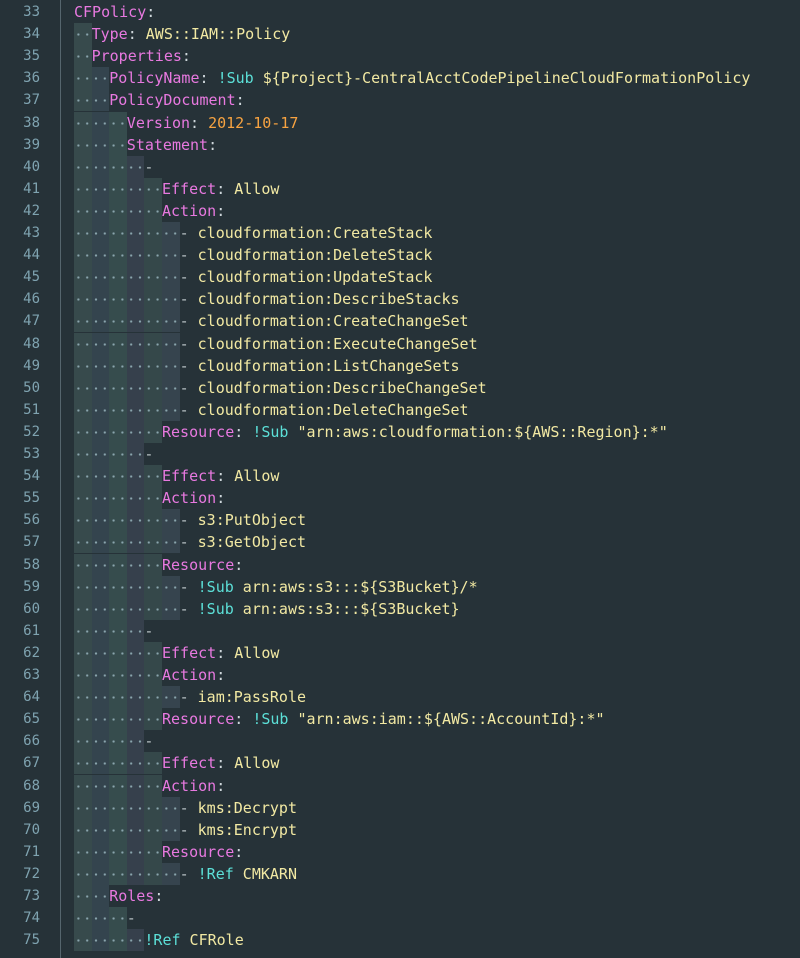  I want to click on code-text: !Ref CFRole, so click(193, 940).